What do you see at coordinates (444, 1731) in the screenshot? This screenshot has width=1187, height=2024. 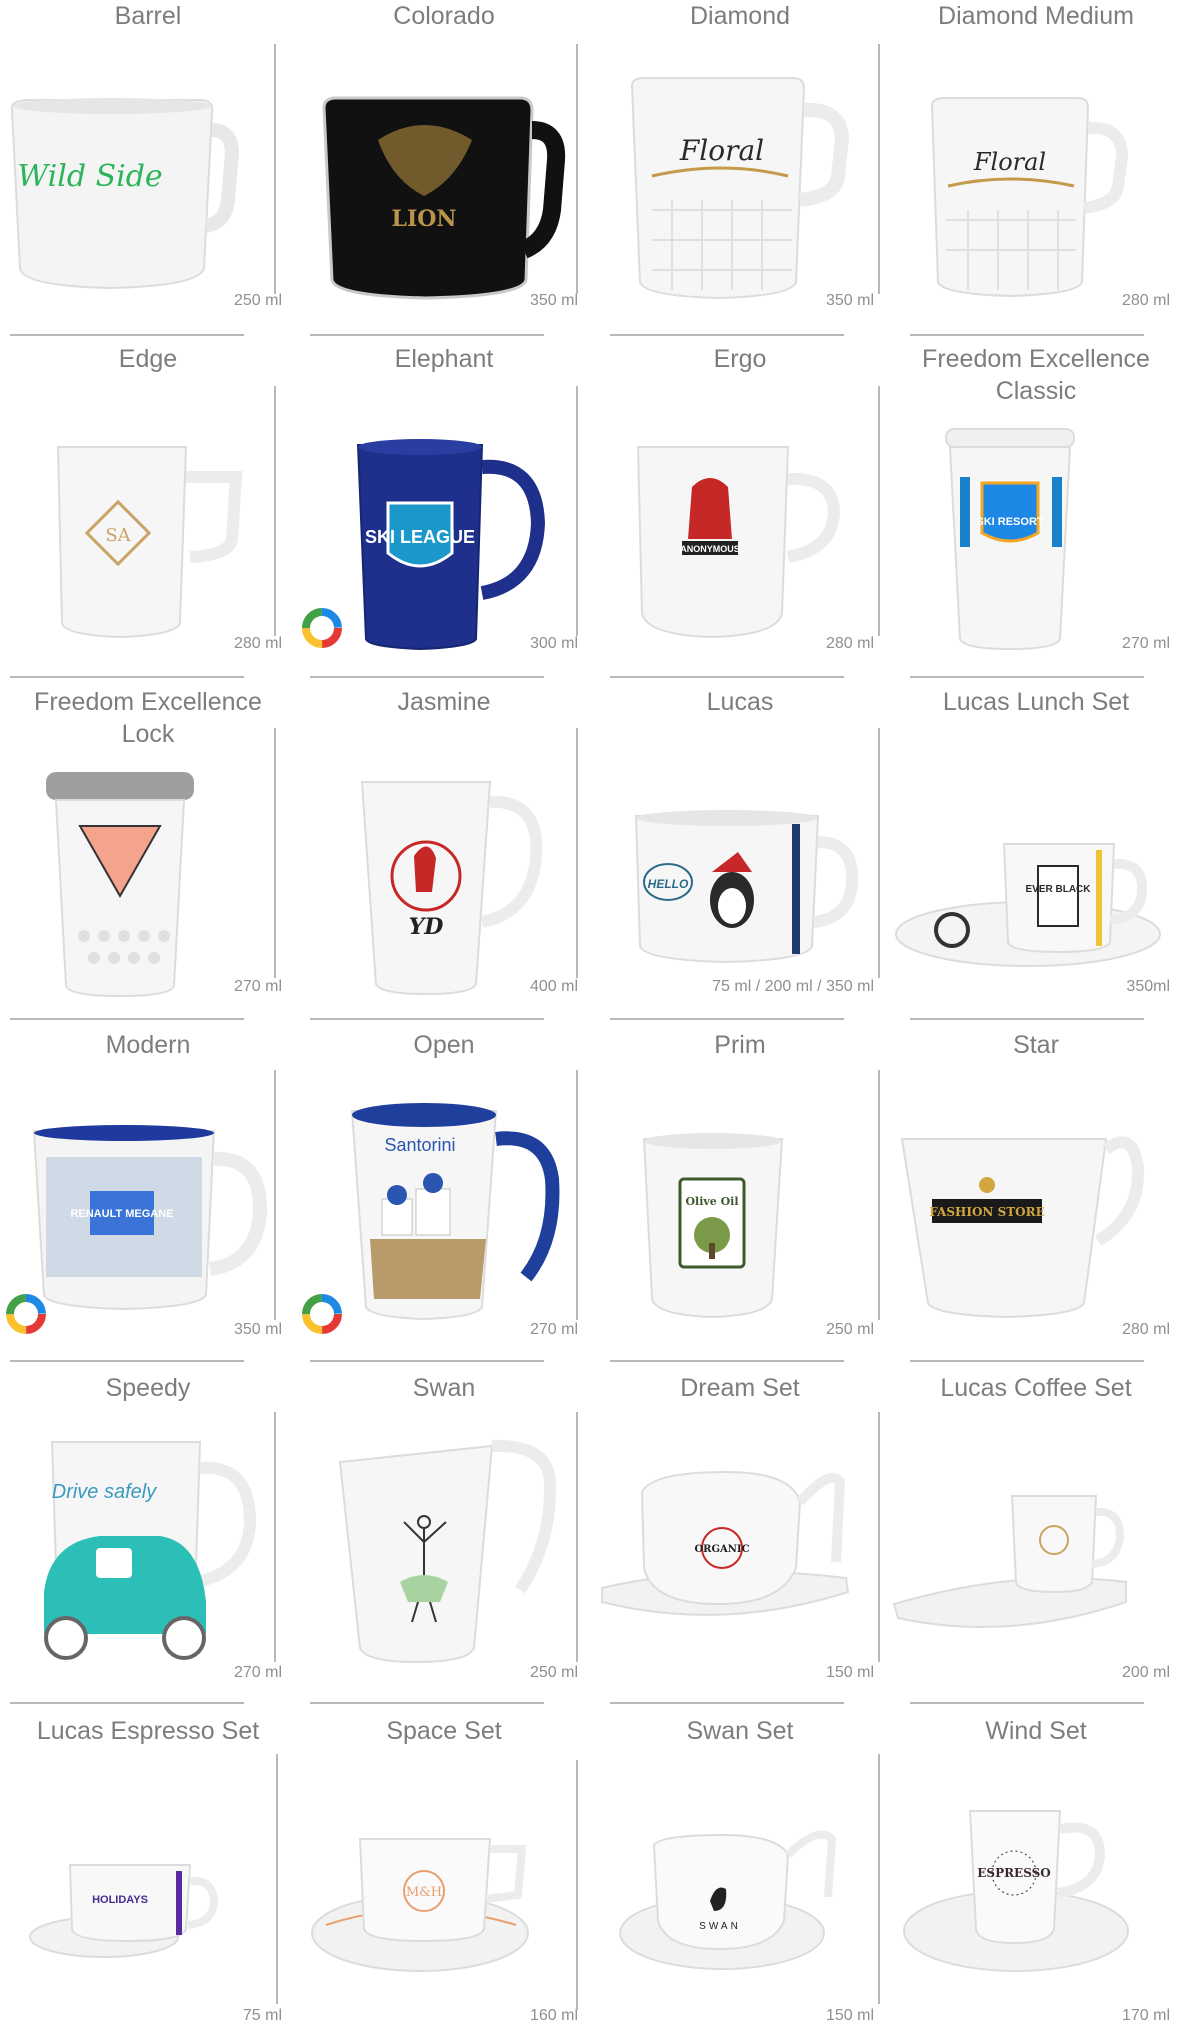 I see `product-name: Space Set` at bounding box center [444, 1731].